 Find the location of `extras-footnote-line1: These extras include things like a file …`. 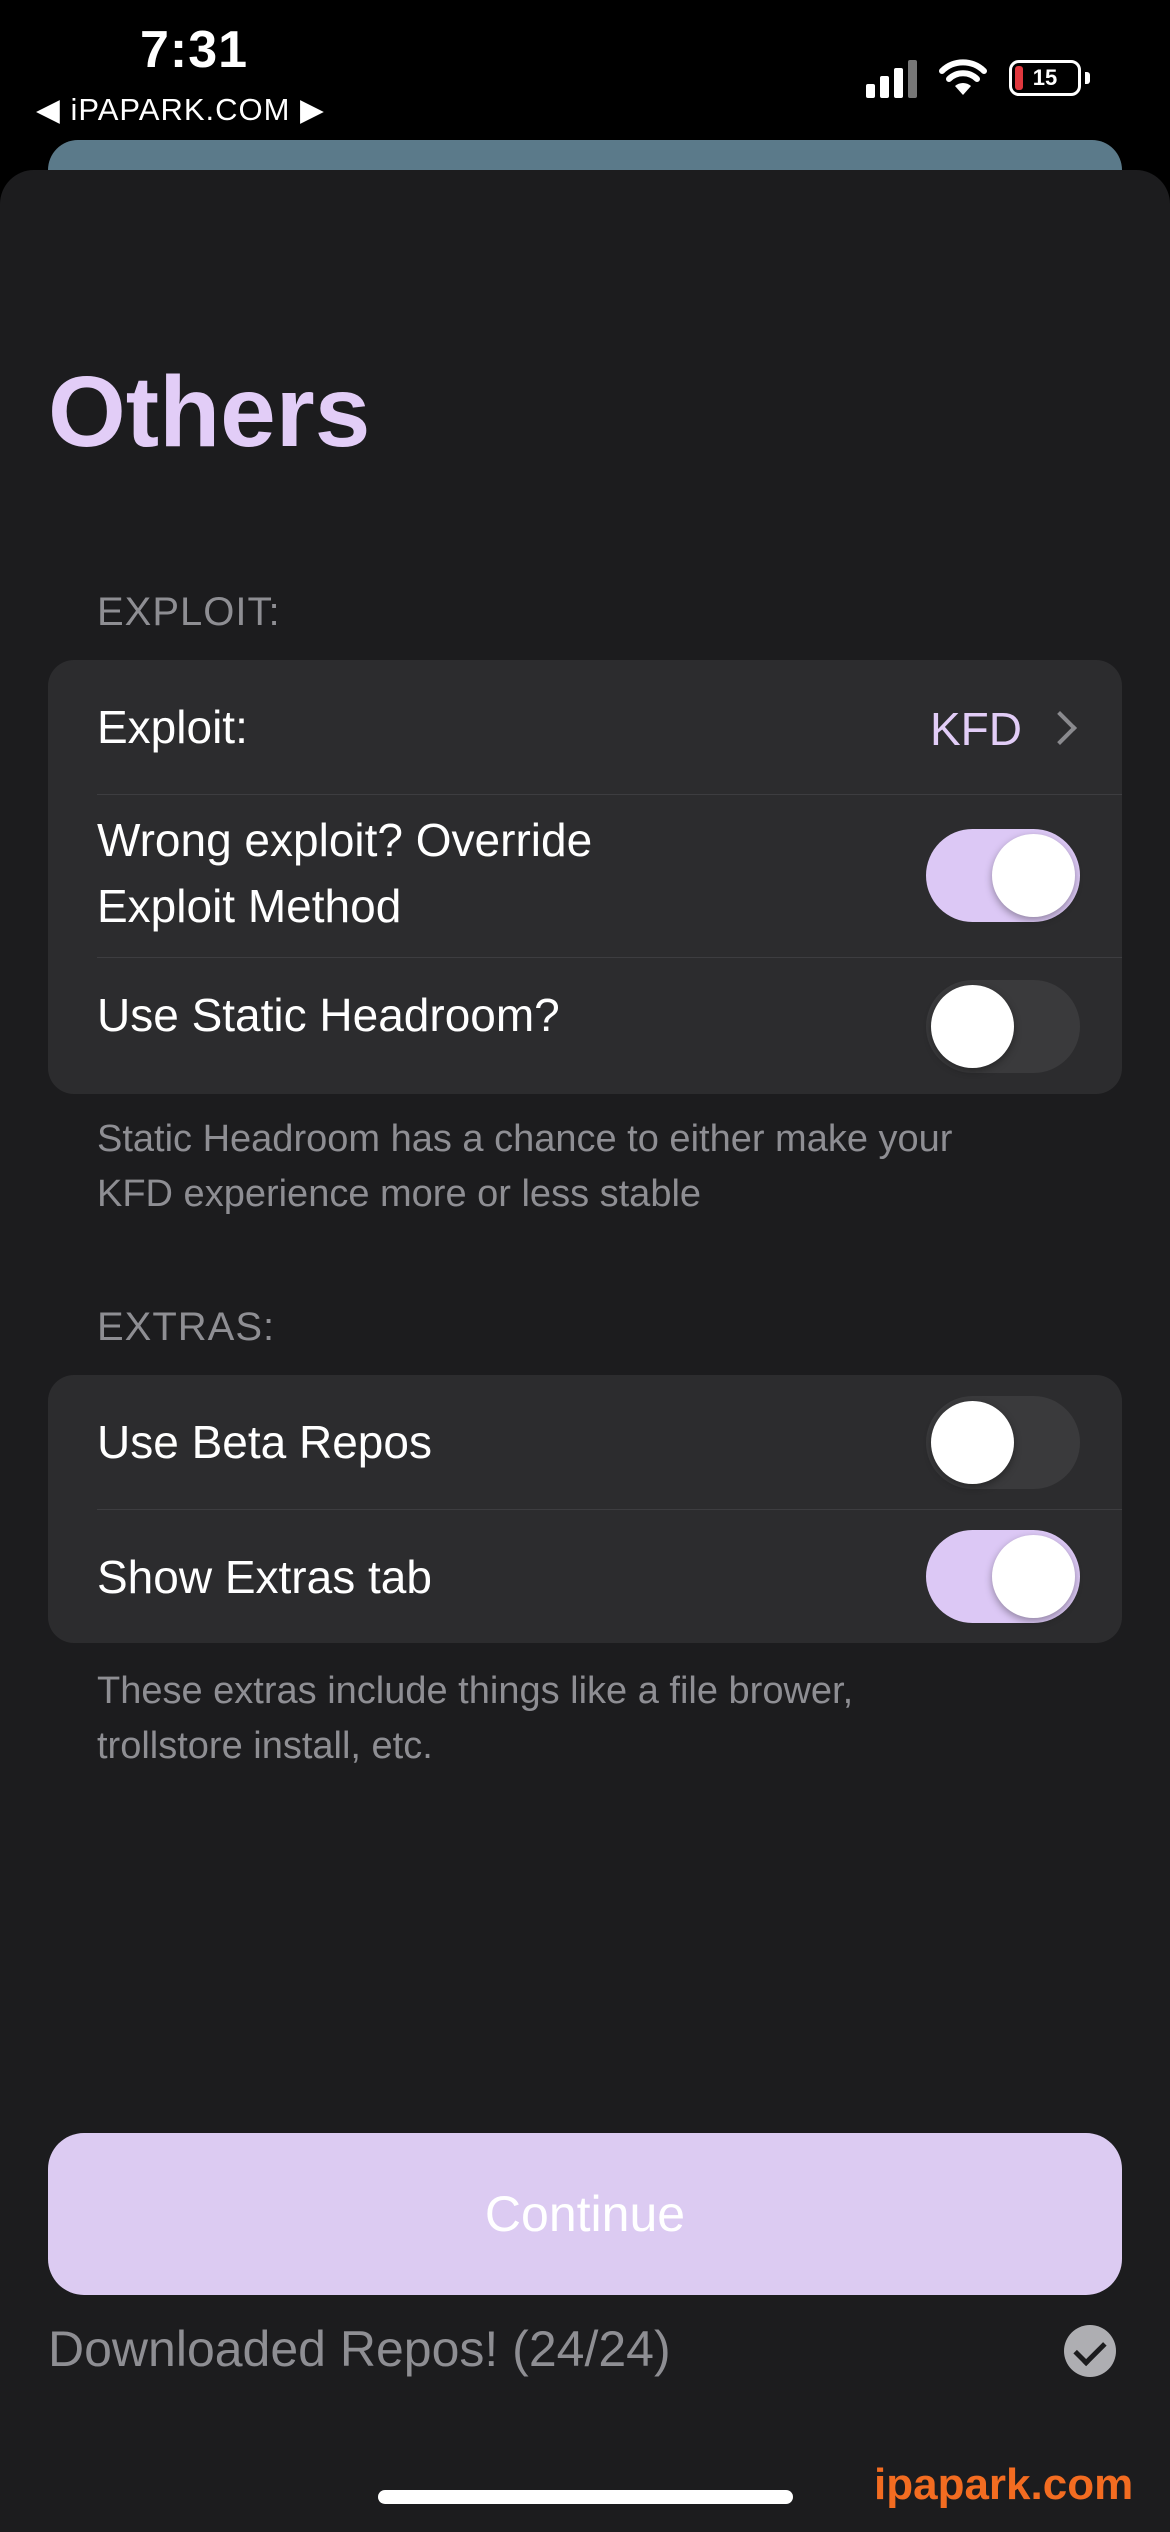

extras-footnote-line1: These extras include things like a file … is located at coordinates (475, 1691).